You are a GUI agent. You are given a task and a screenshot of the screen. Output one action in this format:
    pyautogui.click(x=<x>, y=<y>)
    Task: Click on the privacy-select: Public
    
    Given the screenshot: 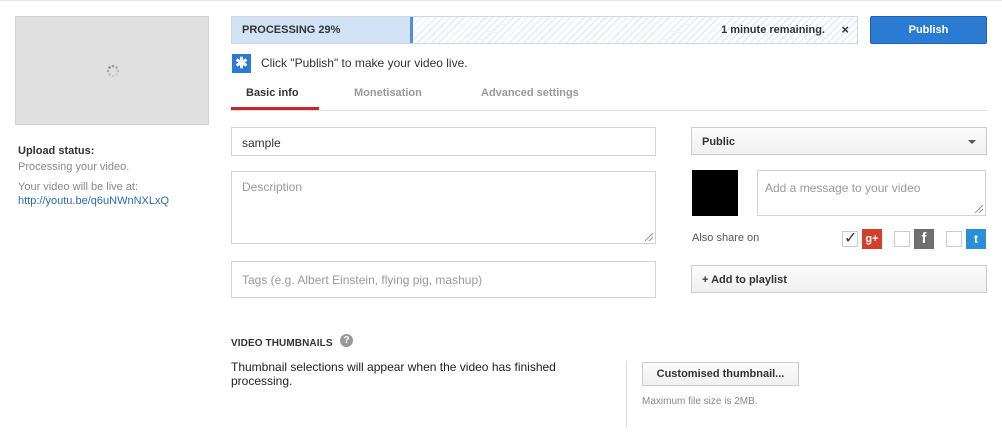 What is the action you would take?
    pyautogui.click(x=839, y=141)
    